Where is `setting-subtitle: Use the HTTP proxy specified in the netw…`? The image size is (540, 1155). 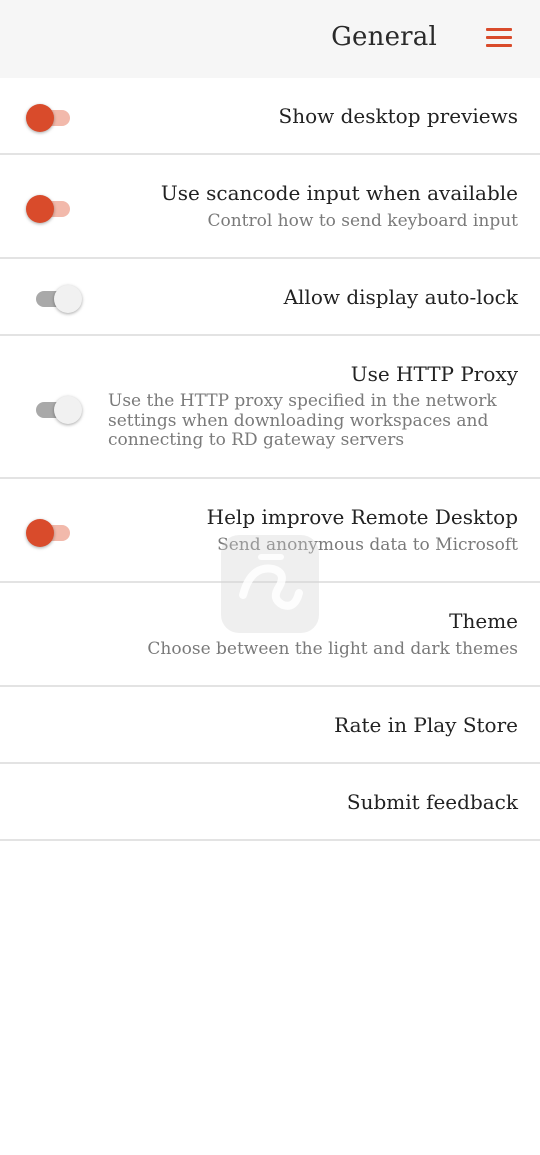
setting-subtitle: Use the HTTP proxy specified in the netw… is located at coordinates (302, 420).